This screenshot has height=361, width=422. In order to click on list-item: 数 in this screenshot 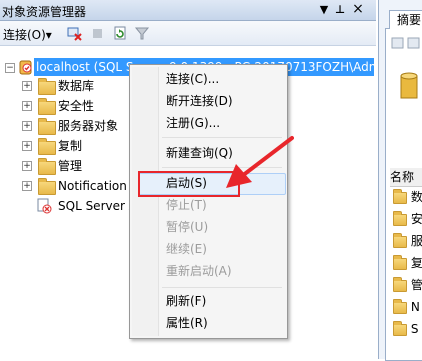, I will do `click(407, 197)`.